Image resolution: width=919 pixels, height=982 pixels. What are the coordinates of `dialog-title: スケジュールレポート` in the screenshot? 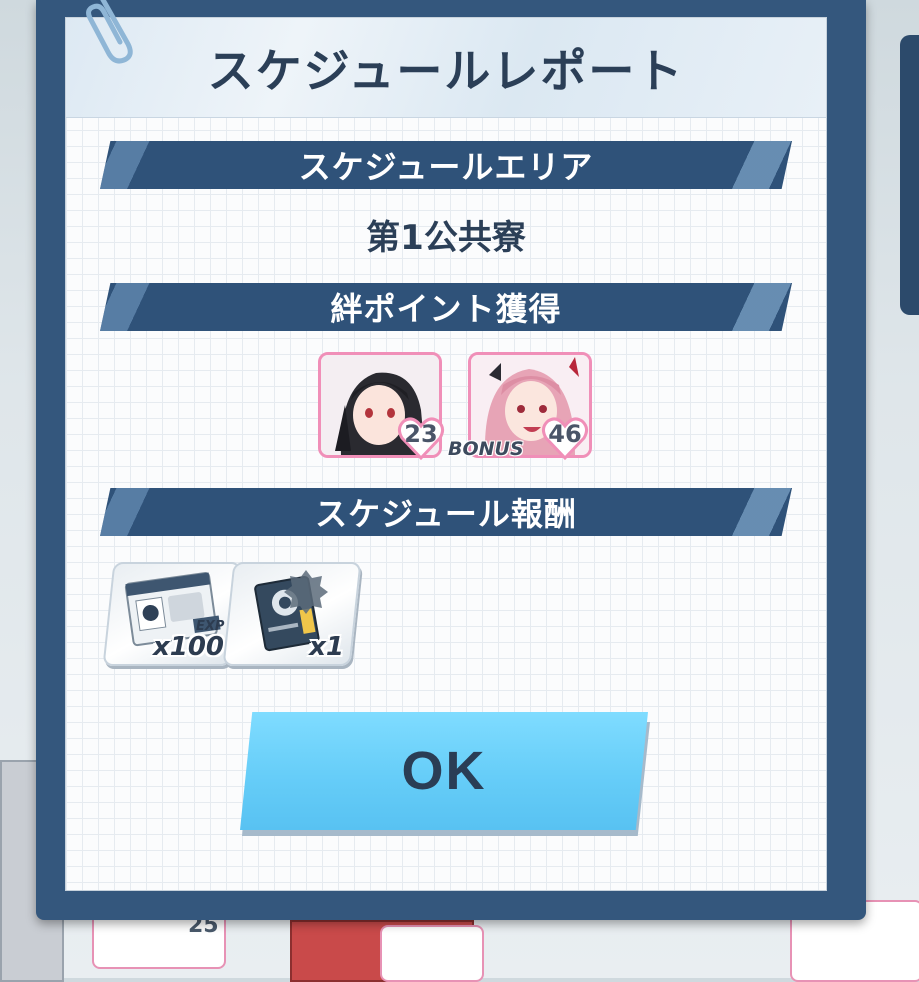 It's located at (446, 70).